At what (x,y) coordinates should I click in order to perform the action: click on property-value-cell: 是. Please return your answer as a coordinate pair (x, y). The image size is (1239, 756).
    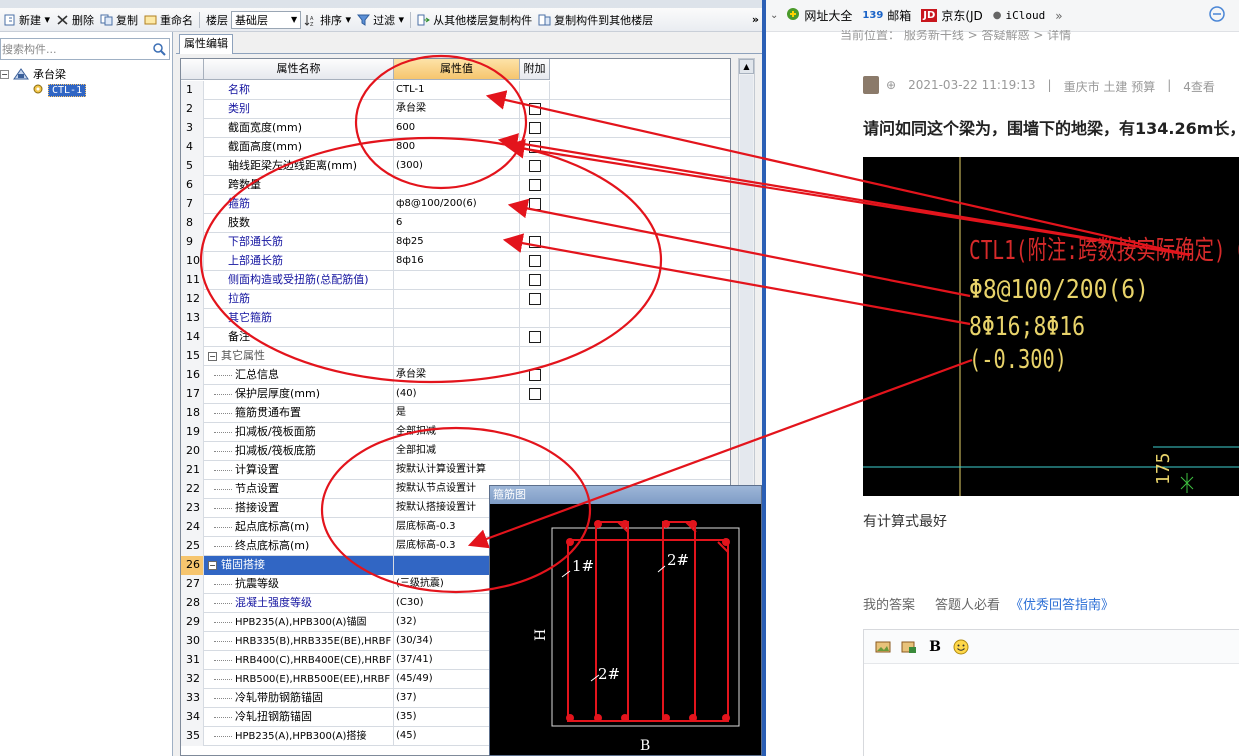
    Looking at the image, I should click on (457, 413).